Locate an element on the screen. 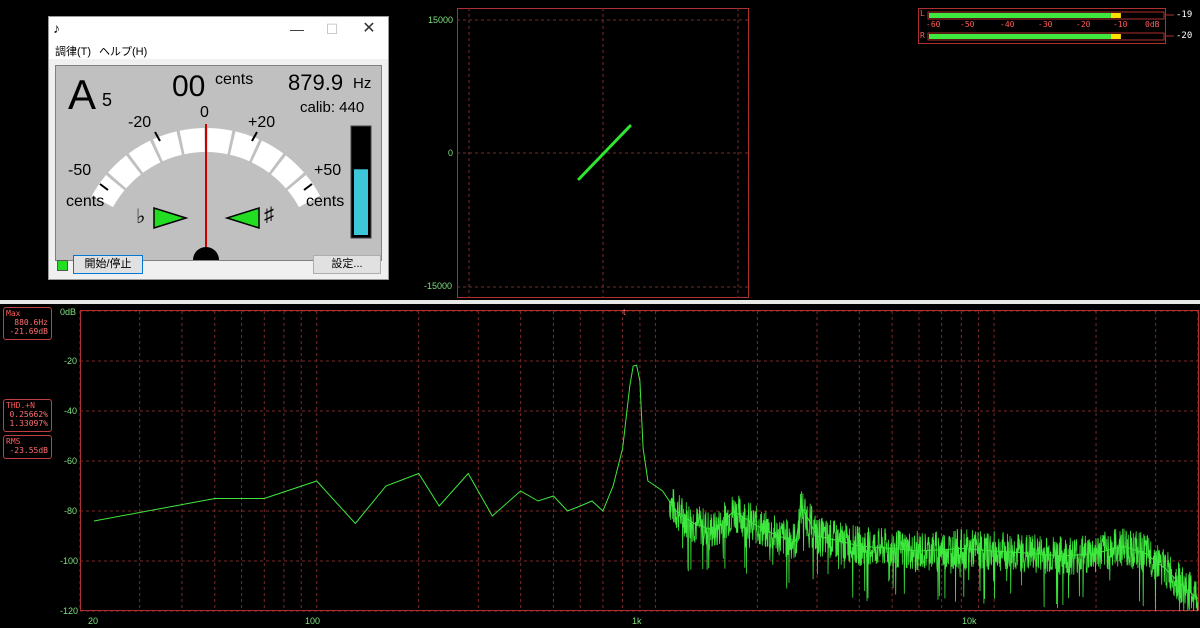 This screenshot has width=1200, height=628. spectrum-y-100: -100 is located at coordinates (69, 561).